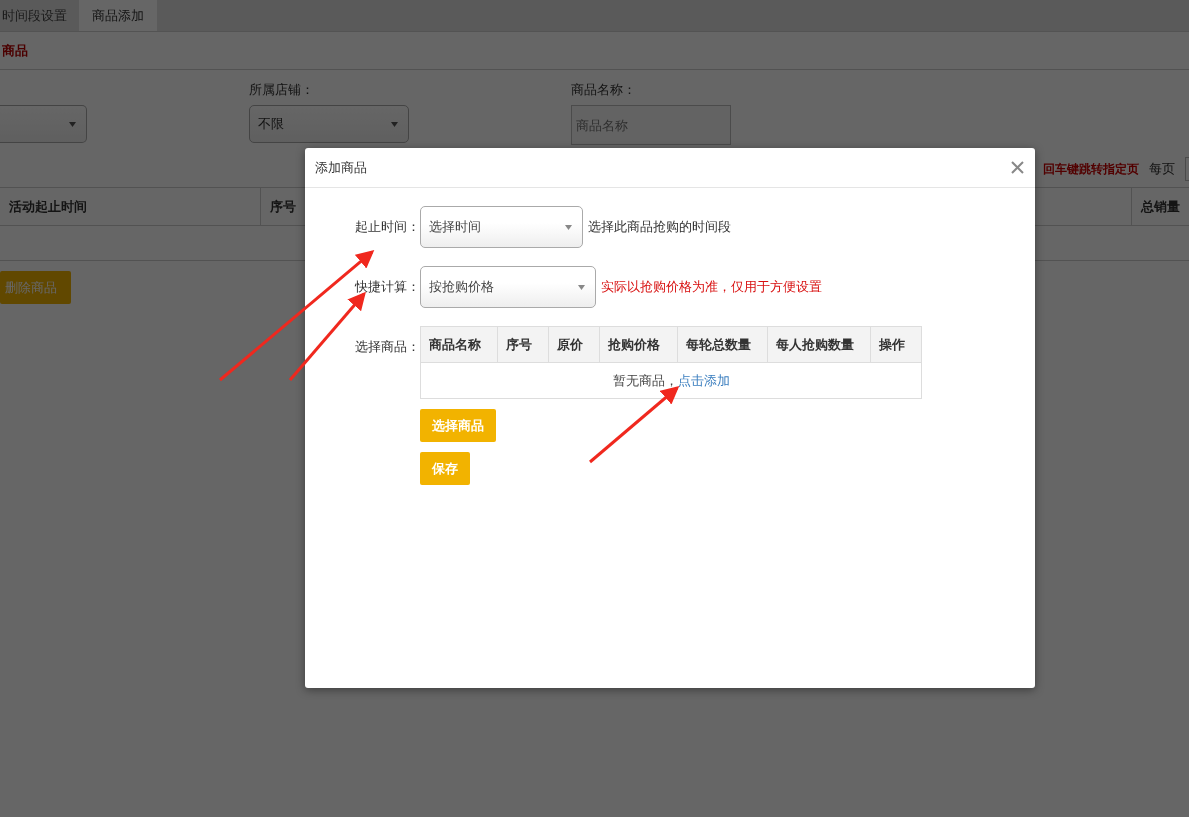 Image resolution: width=1189 pixels, height=817 pixels. Describe the element at coordinates (508, 287) in the screenshot. I see `dropdown: 按抢购价格` at that location.